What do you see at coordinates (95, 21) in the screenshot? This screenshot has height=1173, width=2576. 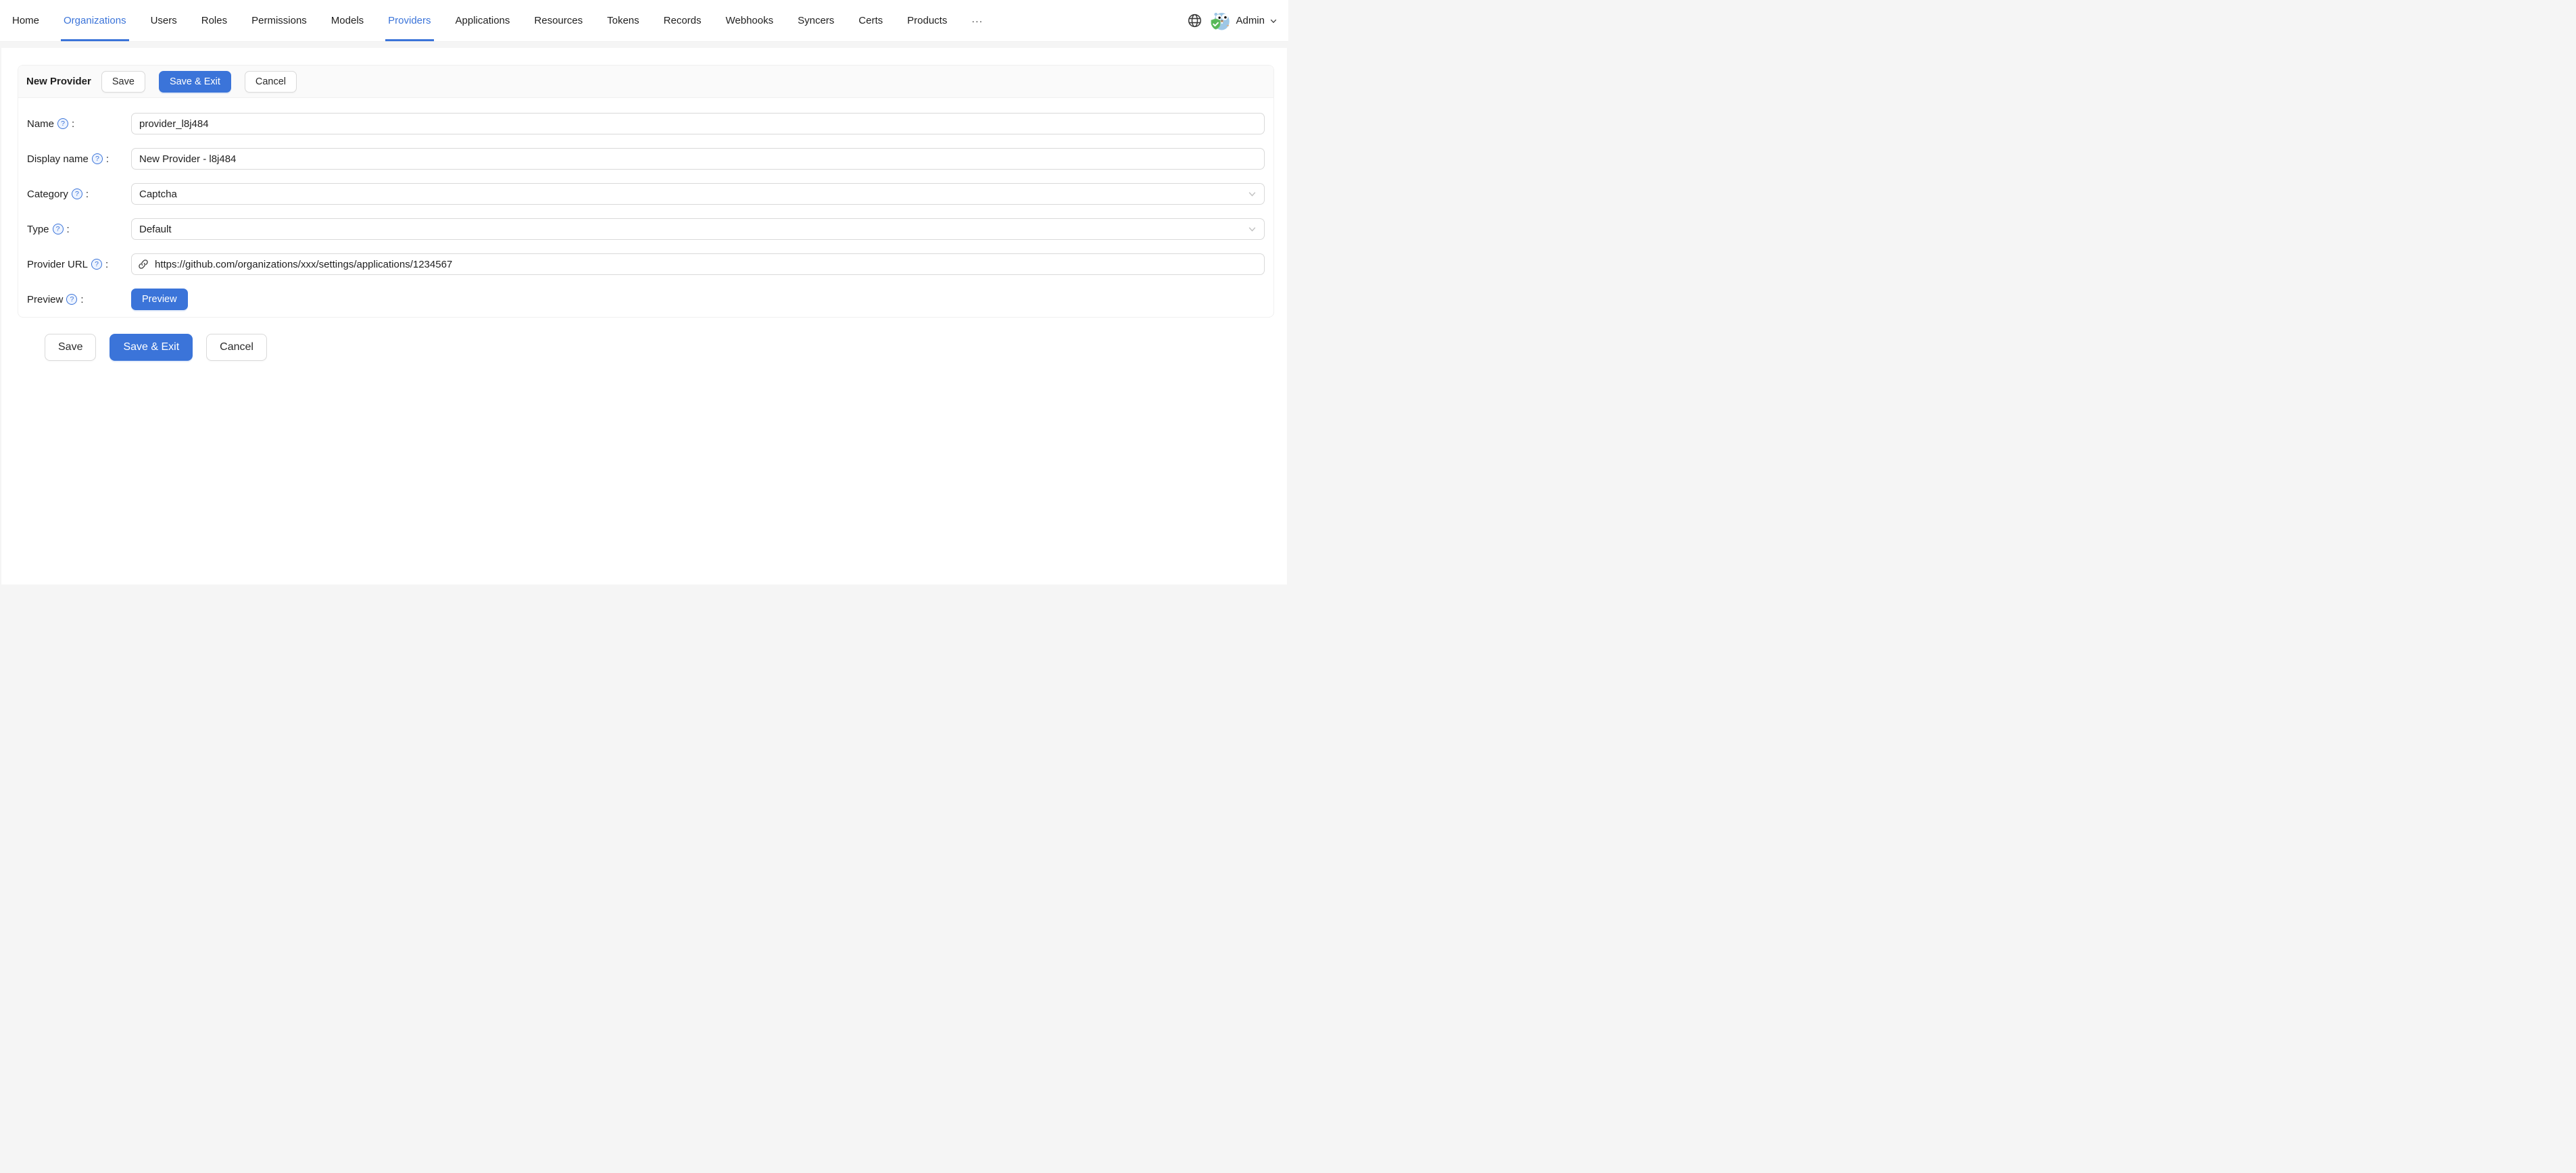 I see `nav-item-organizations: Organizations` at bounding box center [95, 21].